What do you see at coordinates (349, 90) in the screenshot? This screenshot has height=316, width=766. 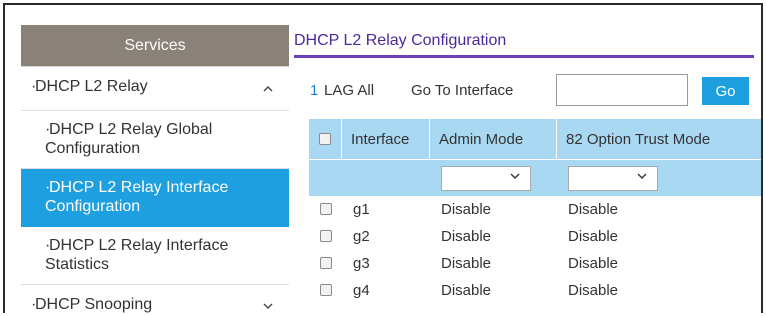 I see `lag-all-filter: LAG All` at bounding box center [349, 90].